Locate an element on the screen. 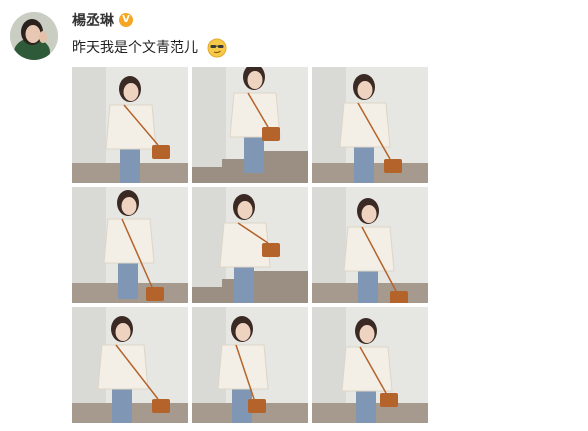 The width and height of the screenshot is (588, 431). user-avatar is located at coordinates (34, 36).